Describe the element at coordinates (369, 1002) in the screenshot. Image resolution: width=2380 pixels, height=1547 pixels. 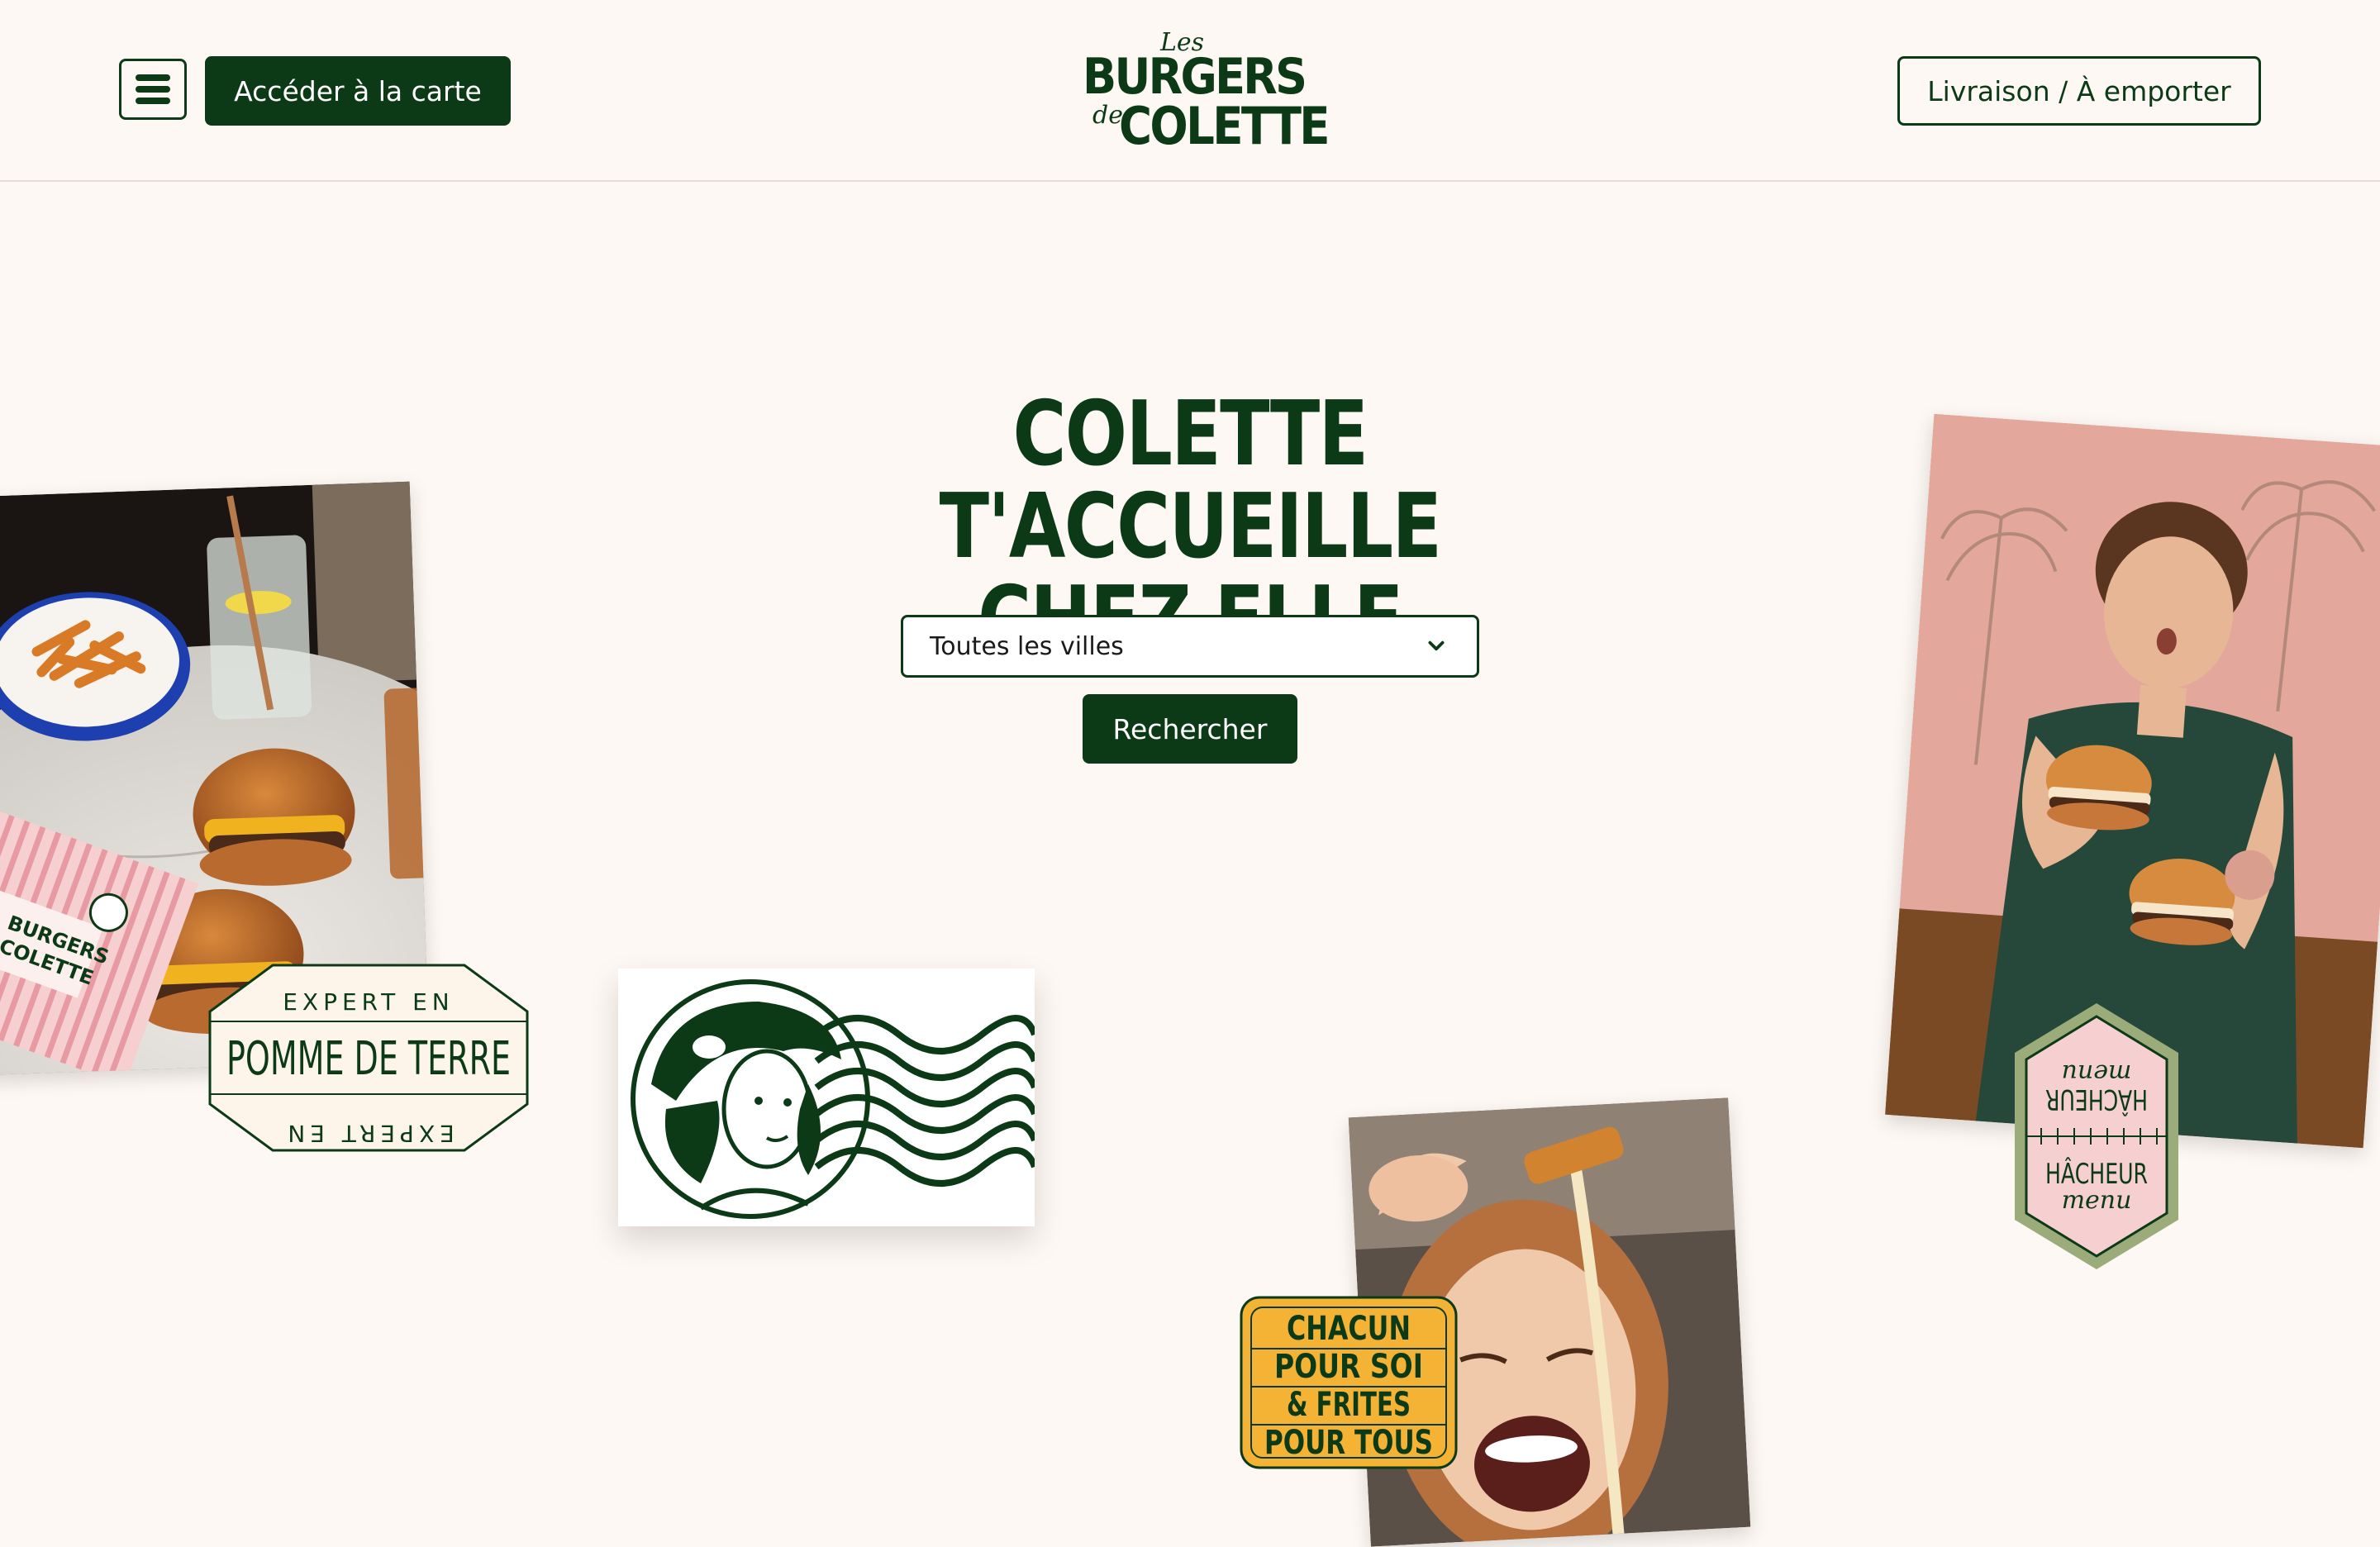
I see `potato-badge-top: EXPERT EN` at that location.